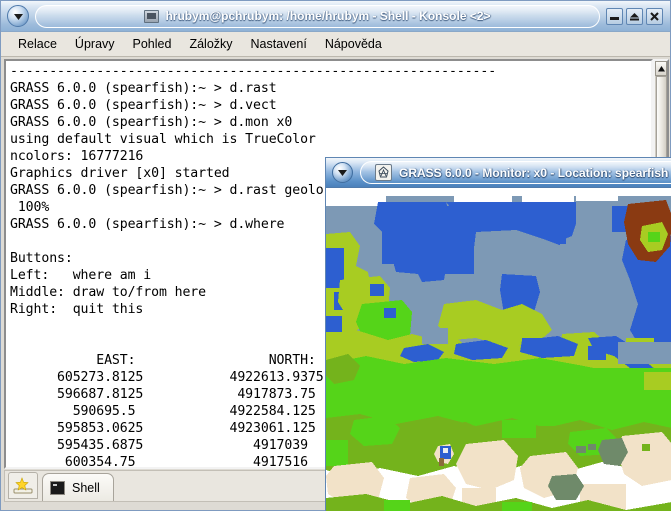 The height and width of the screenshot is (511, 671). I want to click on window-menu-button, so click(18, 16).